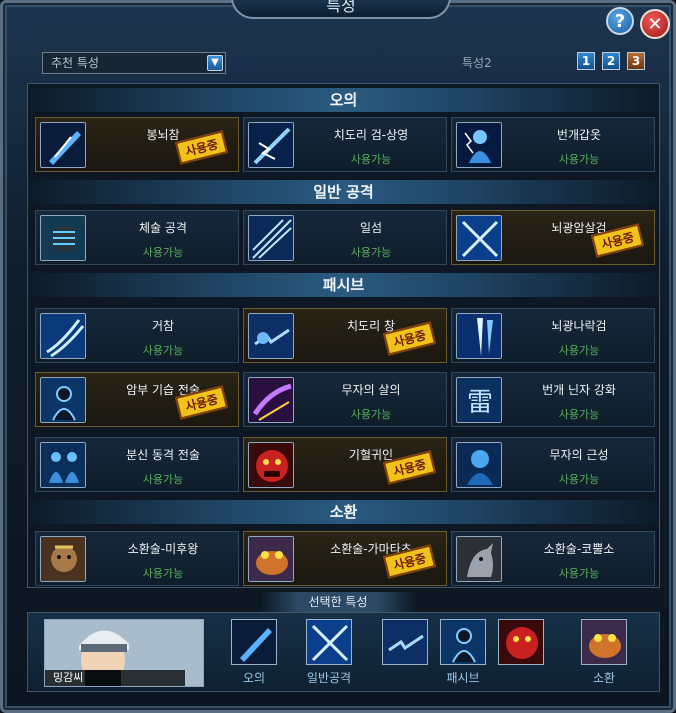  Describe the element at coordinates (254, 642) in the screenshot. I see `selected-ougi-slot` at that location.